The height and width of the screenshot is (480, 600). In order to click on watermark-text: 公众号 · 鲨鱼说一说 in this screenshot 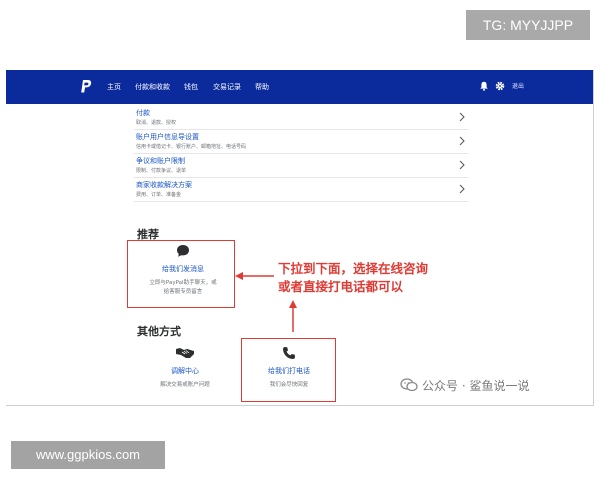, I will do `click(476, 385)`.